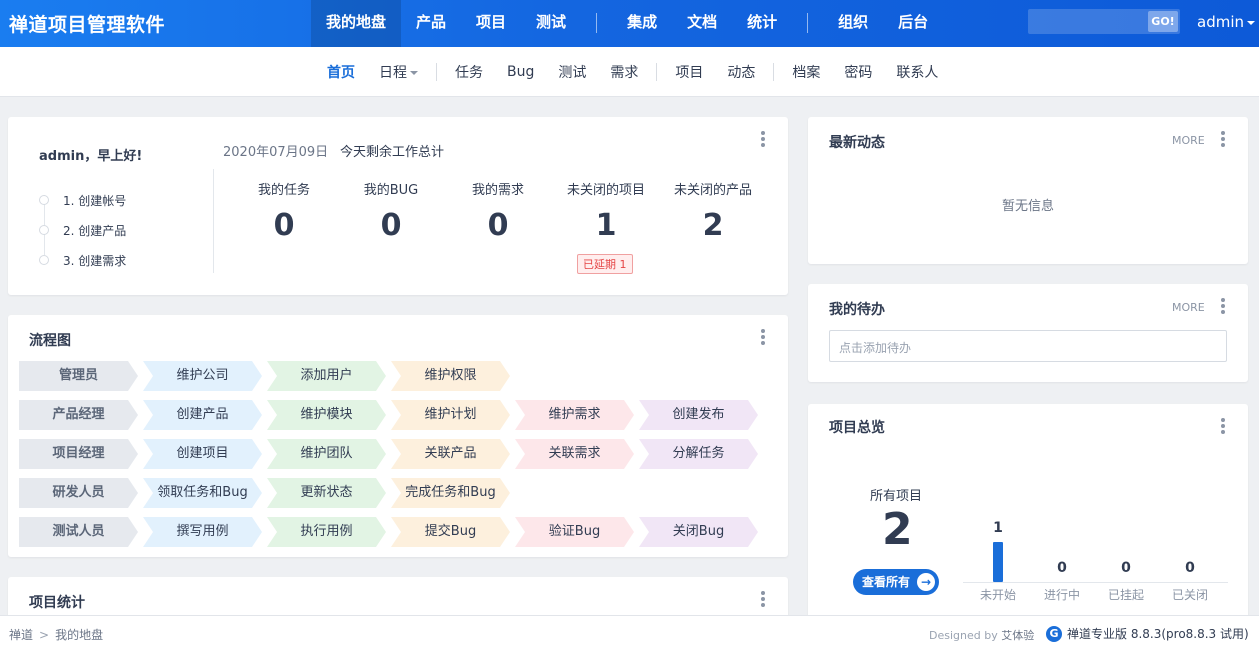 The image size is (1259, 648). What do you see at coordinates (391, 211) in the screenshot?
I see `stat-my-bugs: 我的BUG 0` at bounding box center [391, 211].